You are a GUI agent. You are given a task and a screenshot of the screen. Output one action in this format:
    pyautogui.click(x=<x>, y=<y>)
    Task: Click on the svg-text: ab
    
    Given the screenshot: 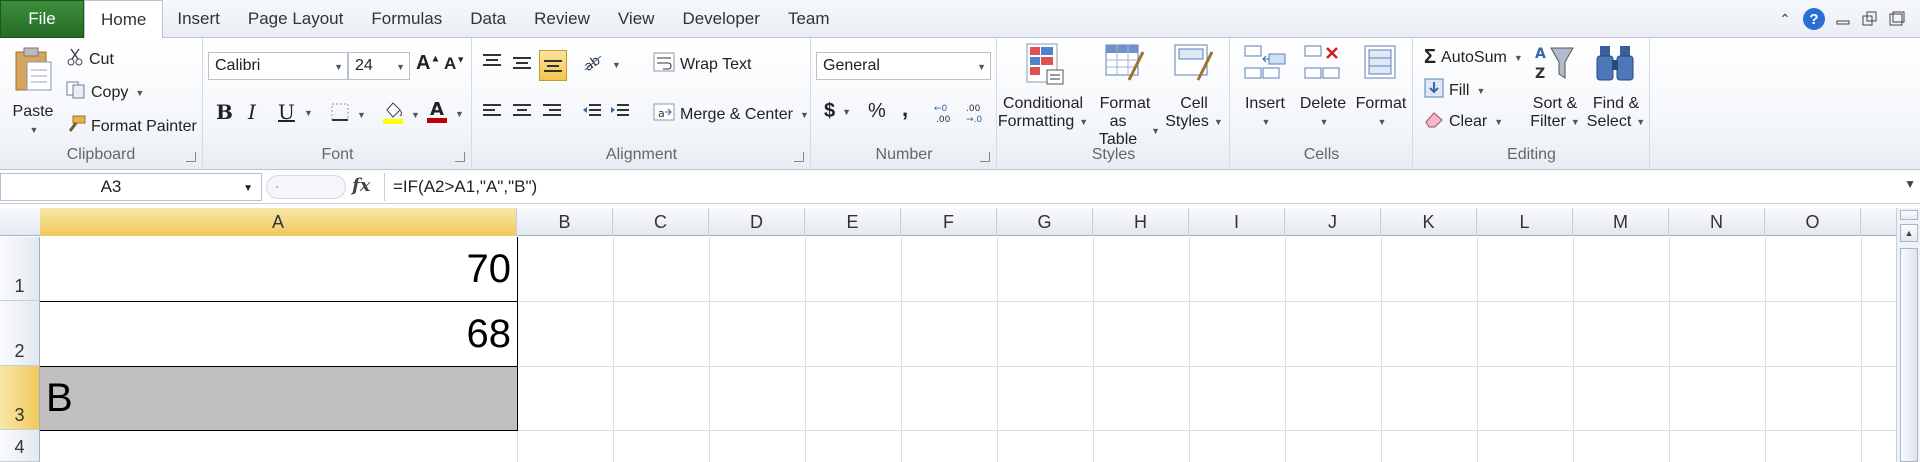 What is the action you would take?
    pyautogui.click(x=593, y=62)
    